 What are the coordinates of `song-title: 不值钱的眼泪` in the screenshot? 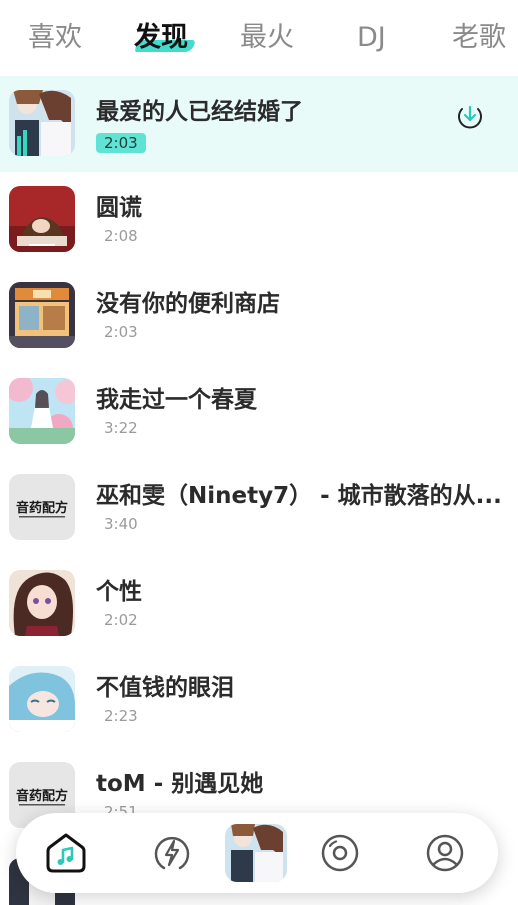 It's located at (165, 688).